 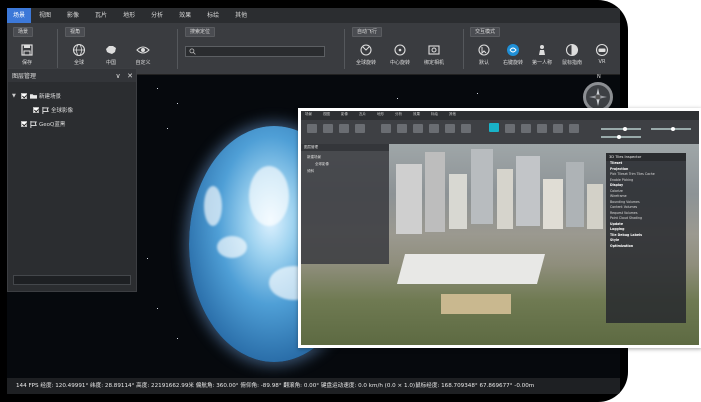 What do you see at coordinates (366, 50) in the screenshot?
I see `rotate-globe-icon` at bounding box center [366, 50].